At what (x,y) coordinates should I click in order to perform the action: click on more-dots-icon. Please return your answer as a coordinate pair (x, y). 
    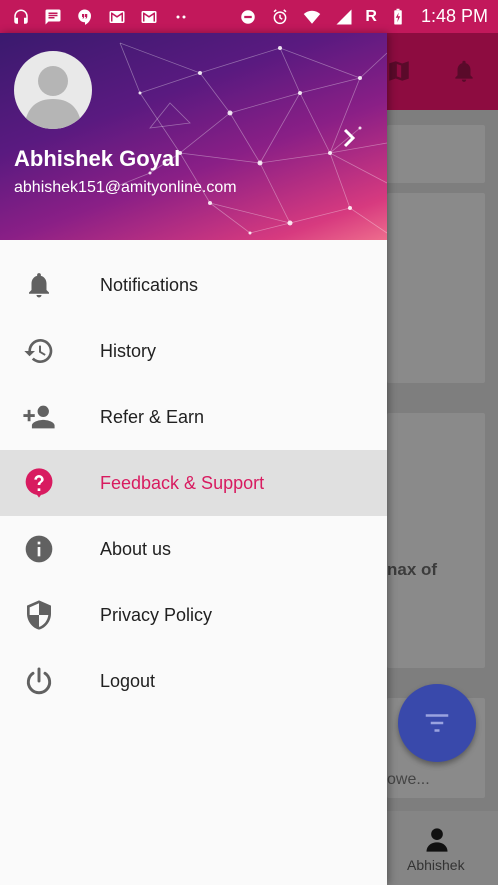
    Looking at the image, I should click on (181, 16).